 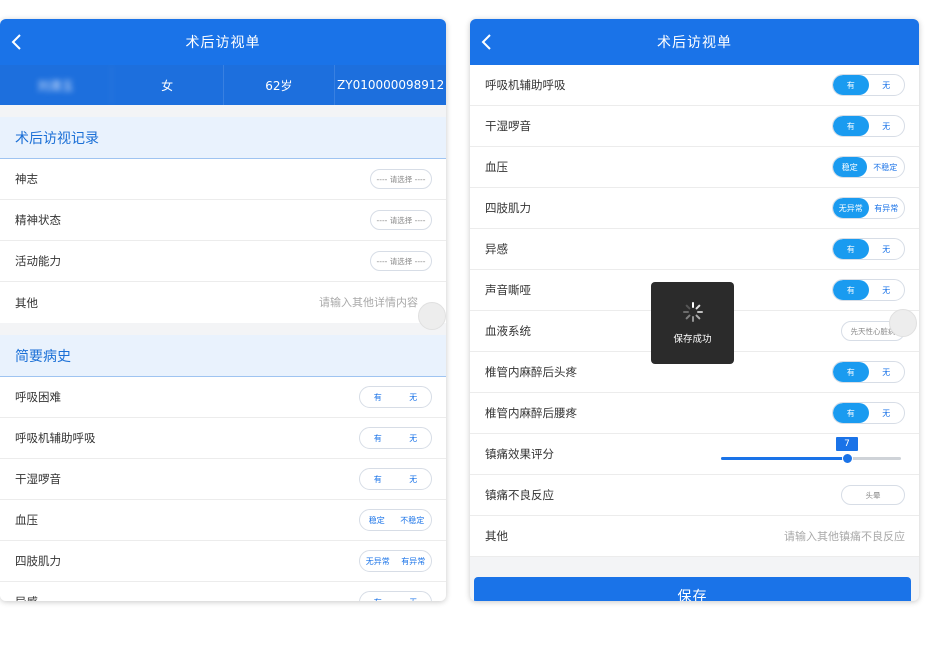 What do you see at coordinates (391, 85) in the screenshot?
I see `patient-id: ZY010000098912` at bounding box center [391, 85].